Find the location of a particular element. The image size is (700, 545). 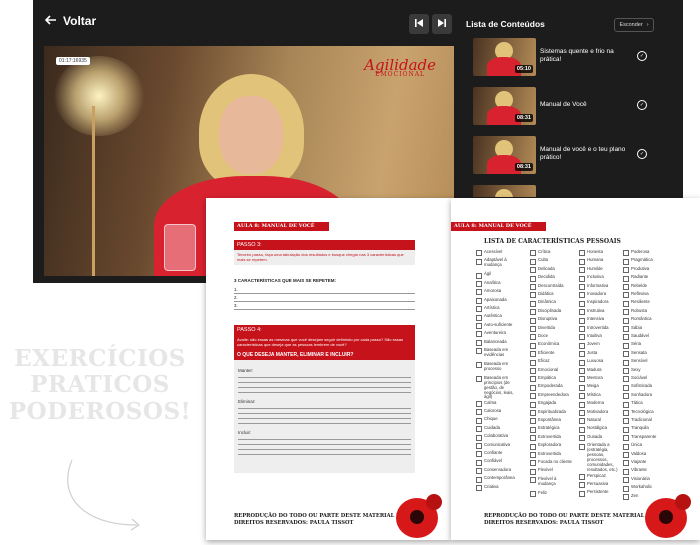

trait-checkbox-item: Espiritualizada is located at coordinates (552, 412).